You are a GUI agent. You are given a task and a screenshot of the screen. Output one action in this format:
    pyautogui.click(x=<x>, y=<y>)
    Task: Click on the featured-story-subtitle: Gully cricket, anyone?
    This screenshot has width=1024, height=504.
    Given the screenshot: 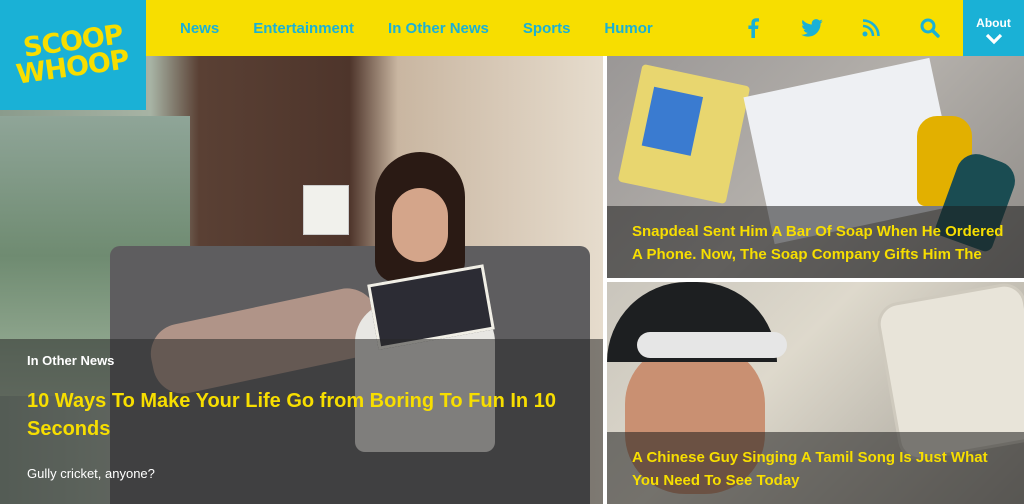 What is the action you would take?
    pyautogui.click(x=91, y=473)
    